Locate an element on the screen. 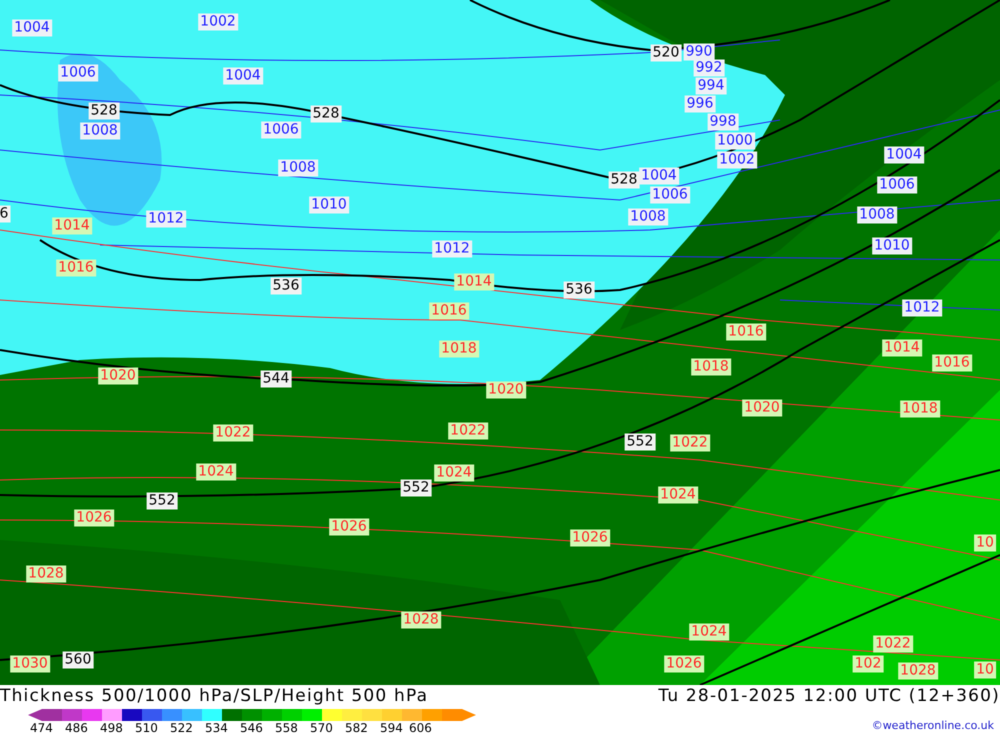 This screenshot has height=733, width=1000. height-contour-label: 6 is located at coordinates (5, 214).